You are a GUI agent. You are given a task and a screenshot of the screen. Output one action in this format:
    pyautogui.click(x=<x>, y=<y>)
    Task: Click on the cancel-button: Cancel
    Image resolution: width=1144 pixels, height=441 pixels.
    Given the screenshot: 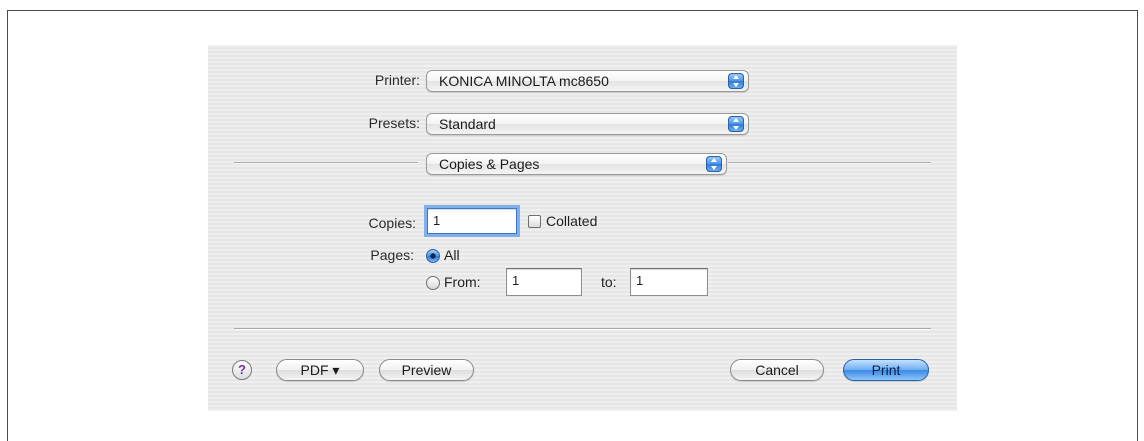 What is the action you would take?
    pyautogui.click(x=777, y=370)
    